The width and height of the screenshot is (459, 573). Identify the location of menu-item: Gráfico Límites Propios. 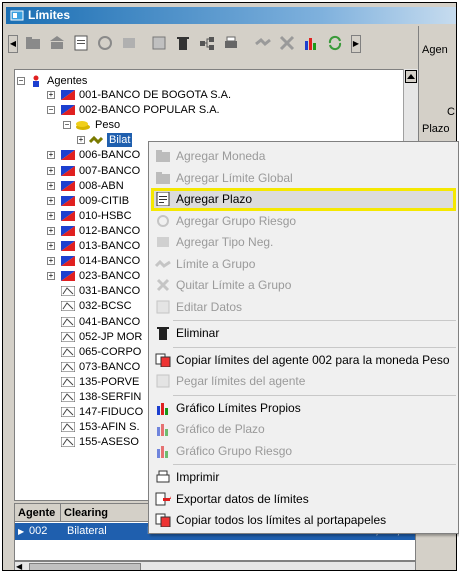
(303, 408).